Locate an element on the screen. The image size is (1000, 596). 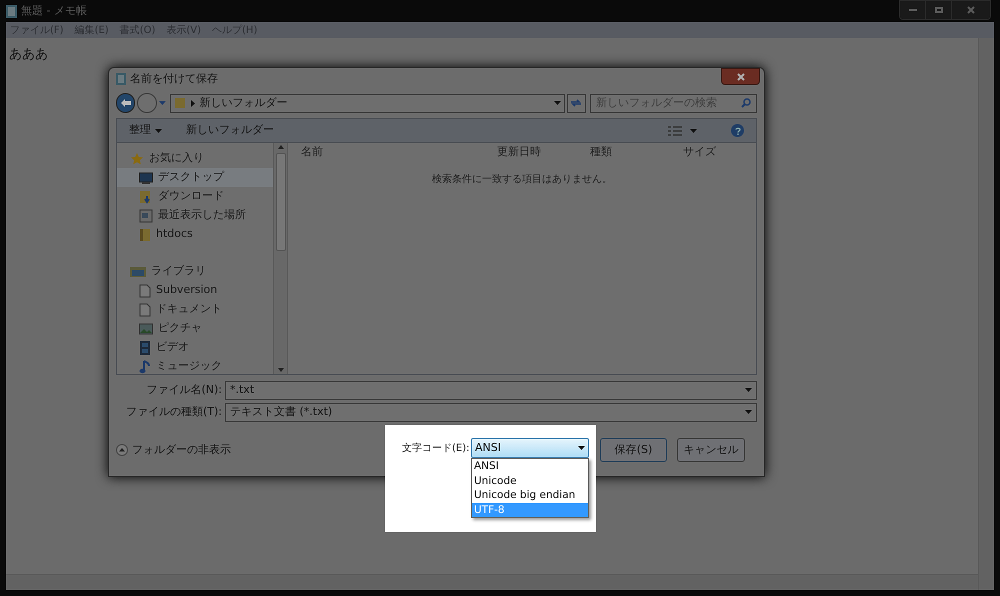
refresh-icon is located at coordinates (576, 103).